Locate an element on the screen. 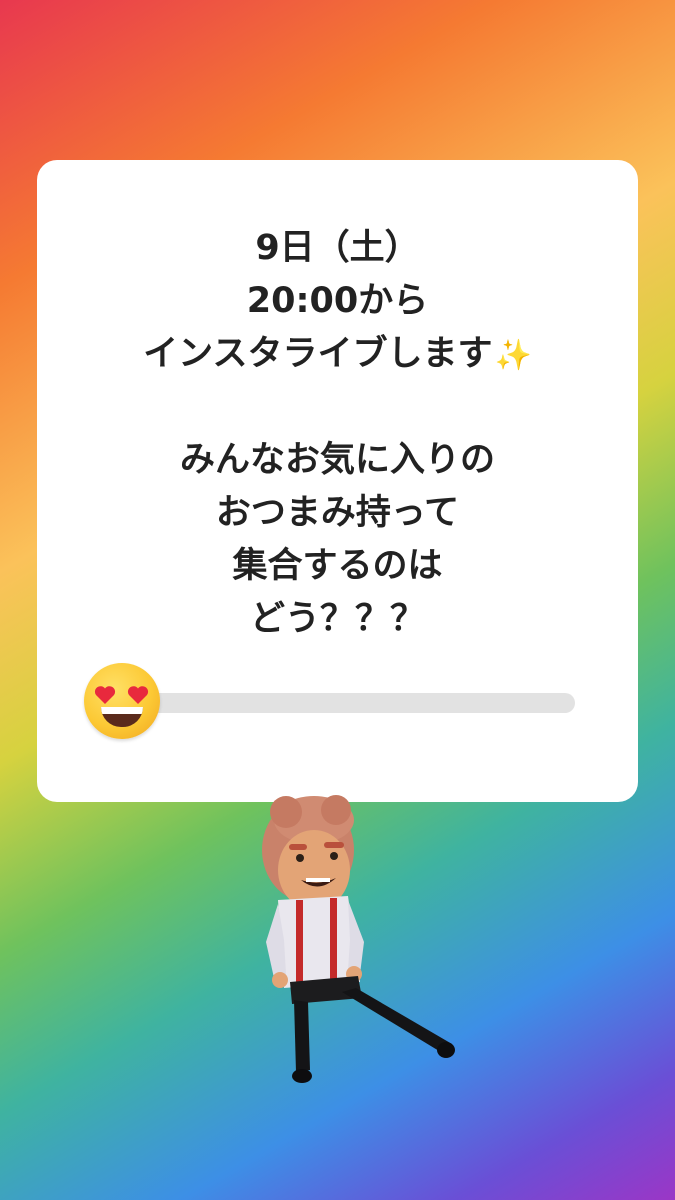  felt-puppet-sticker is located at coordinates (358, 939).